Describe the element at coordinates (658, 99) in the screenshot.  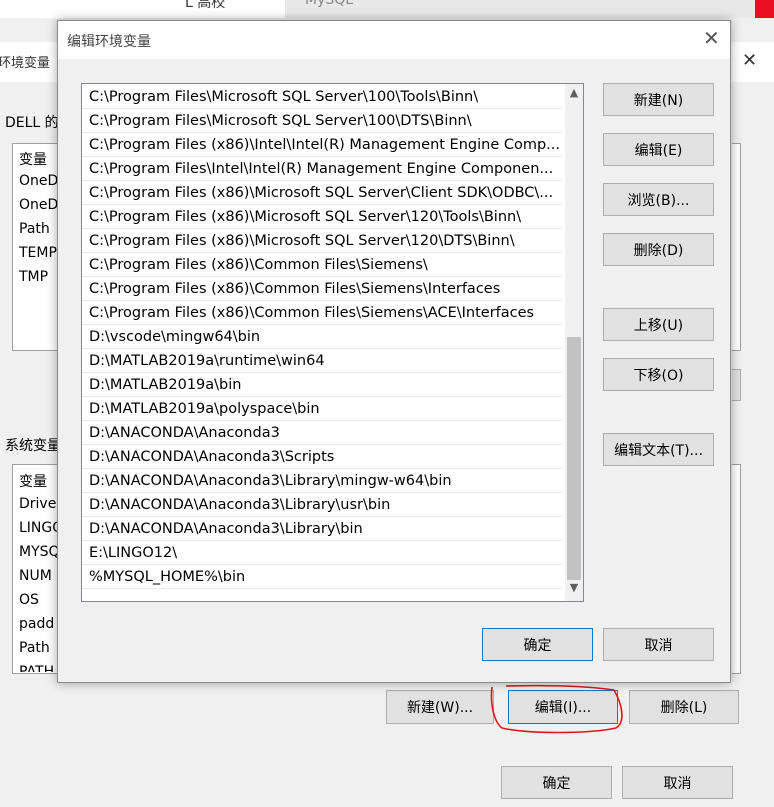
I see `new-button: 新建(N)` at that location.